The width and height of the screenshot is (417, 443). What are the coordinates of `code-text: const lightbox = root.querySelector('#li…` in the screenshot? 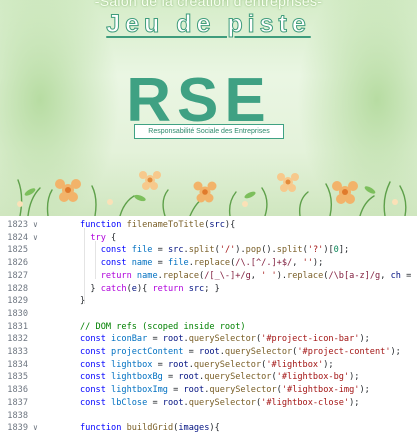 It's located at (207, 365).